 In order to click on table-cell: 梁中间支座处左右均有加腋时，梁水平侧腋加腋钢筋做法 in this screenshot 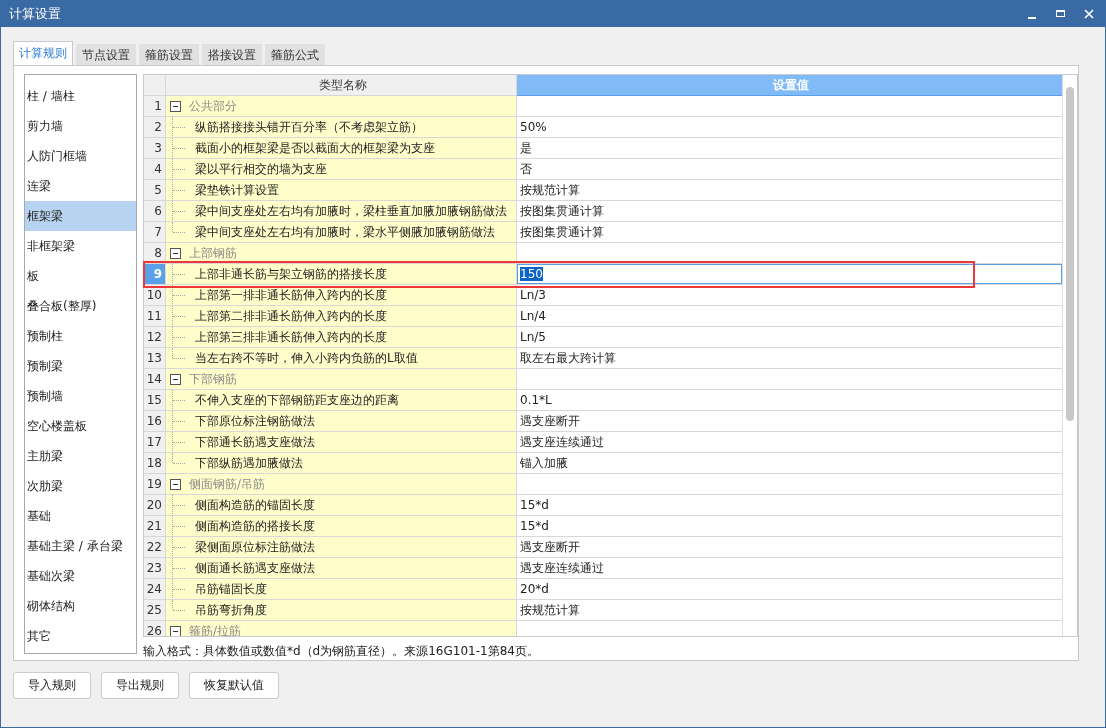, I will do `click(345, 232)`.